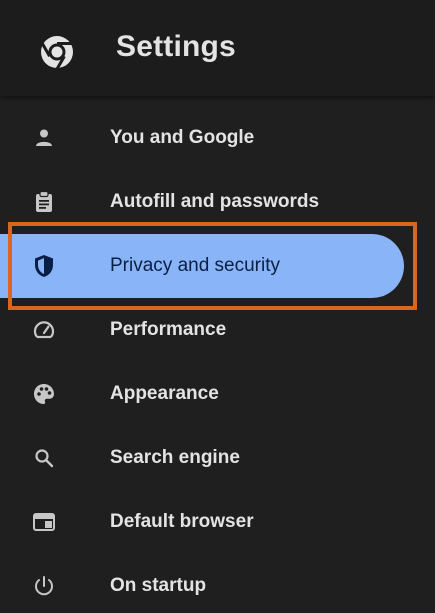 The image size is (435, 613). I want to click on sidebar-item-label: Default browser, so click(182, 521).